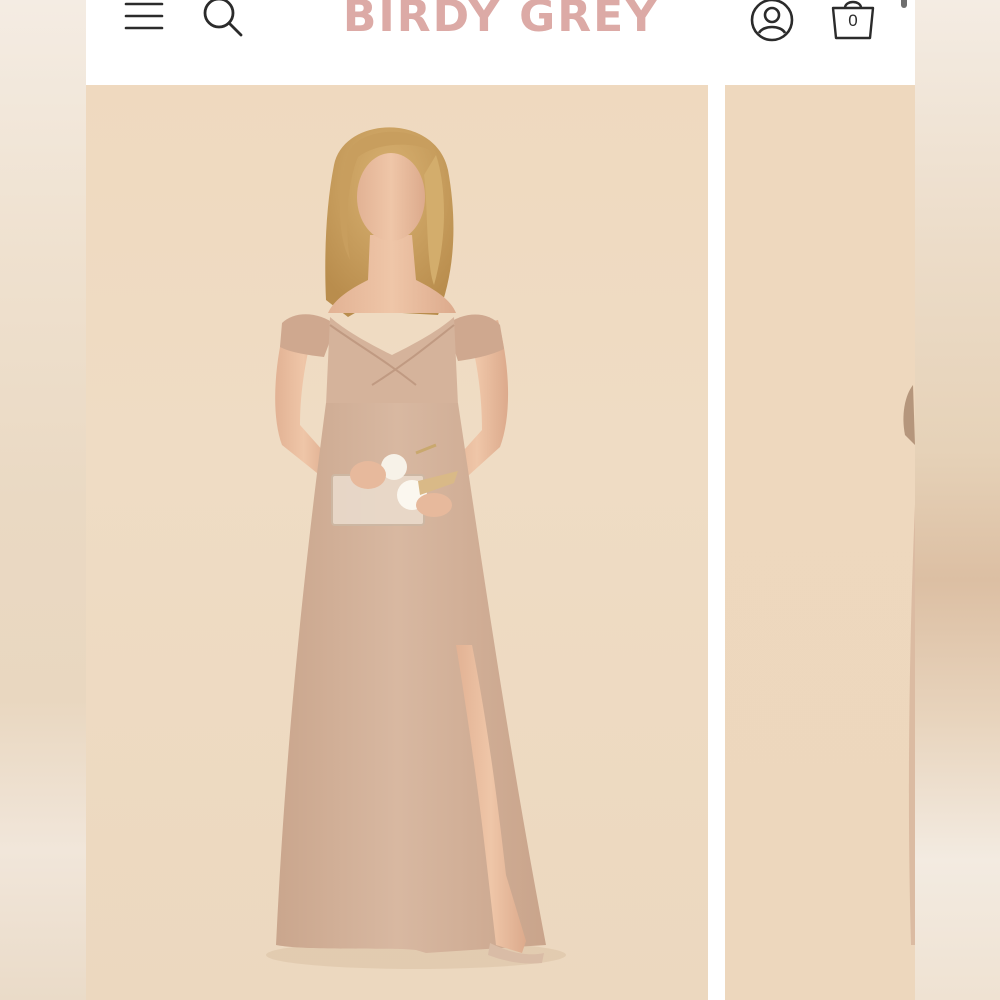 The image size is (1000, 1000). I want to click on account-icon, so click(772, 22).